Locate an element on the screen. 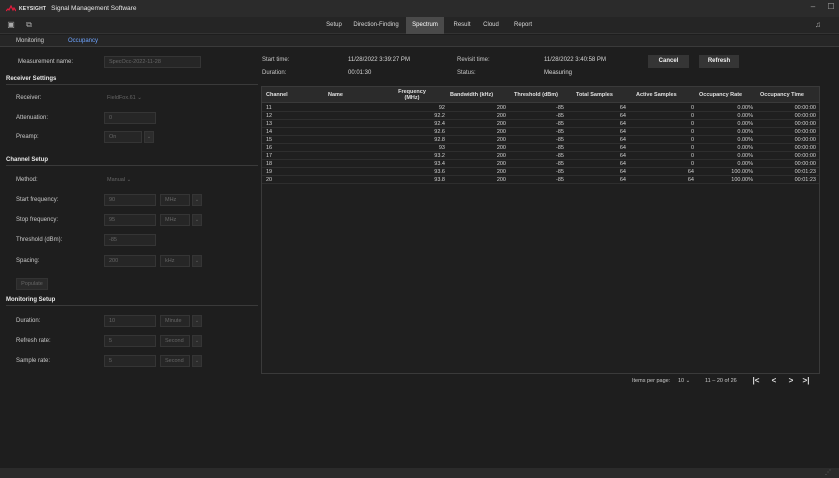  sample-rate-unit-select: Second is located at coordinates (175, 361).